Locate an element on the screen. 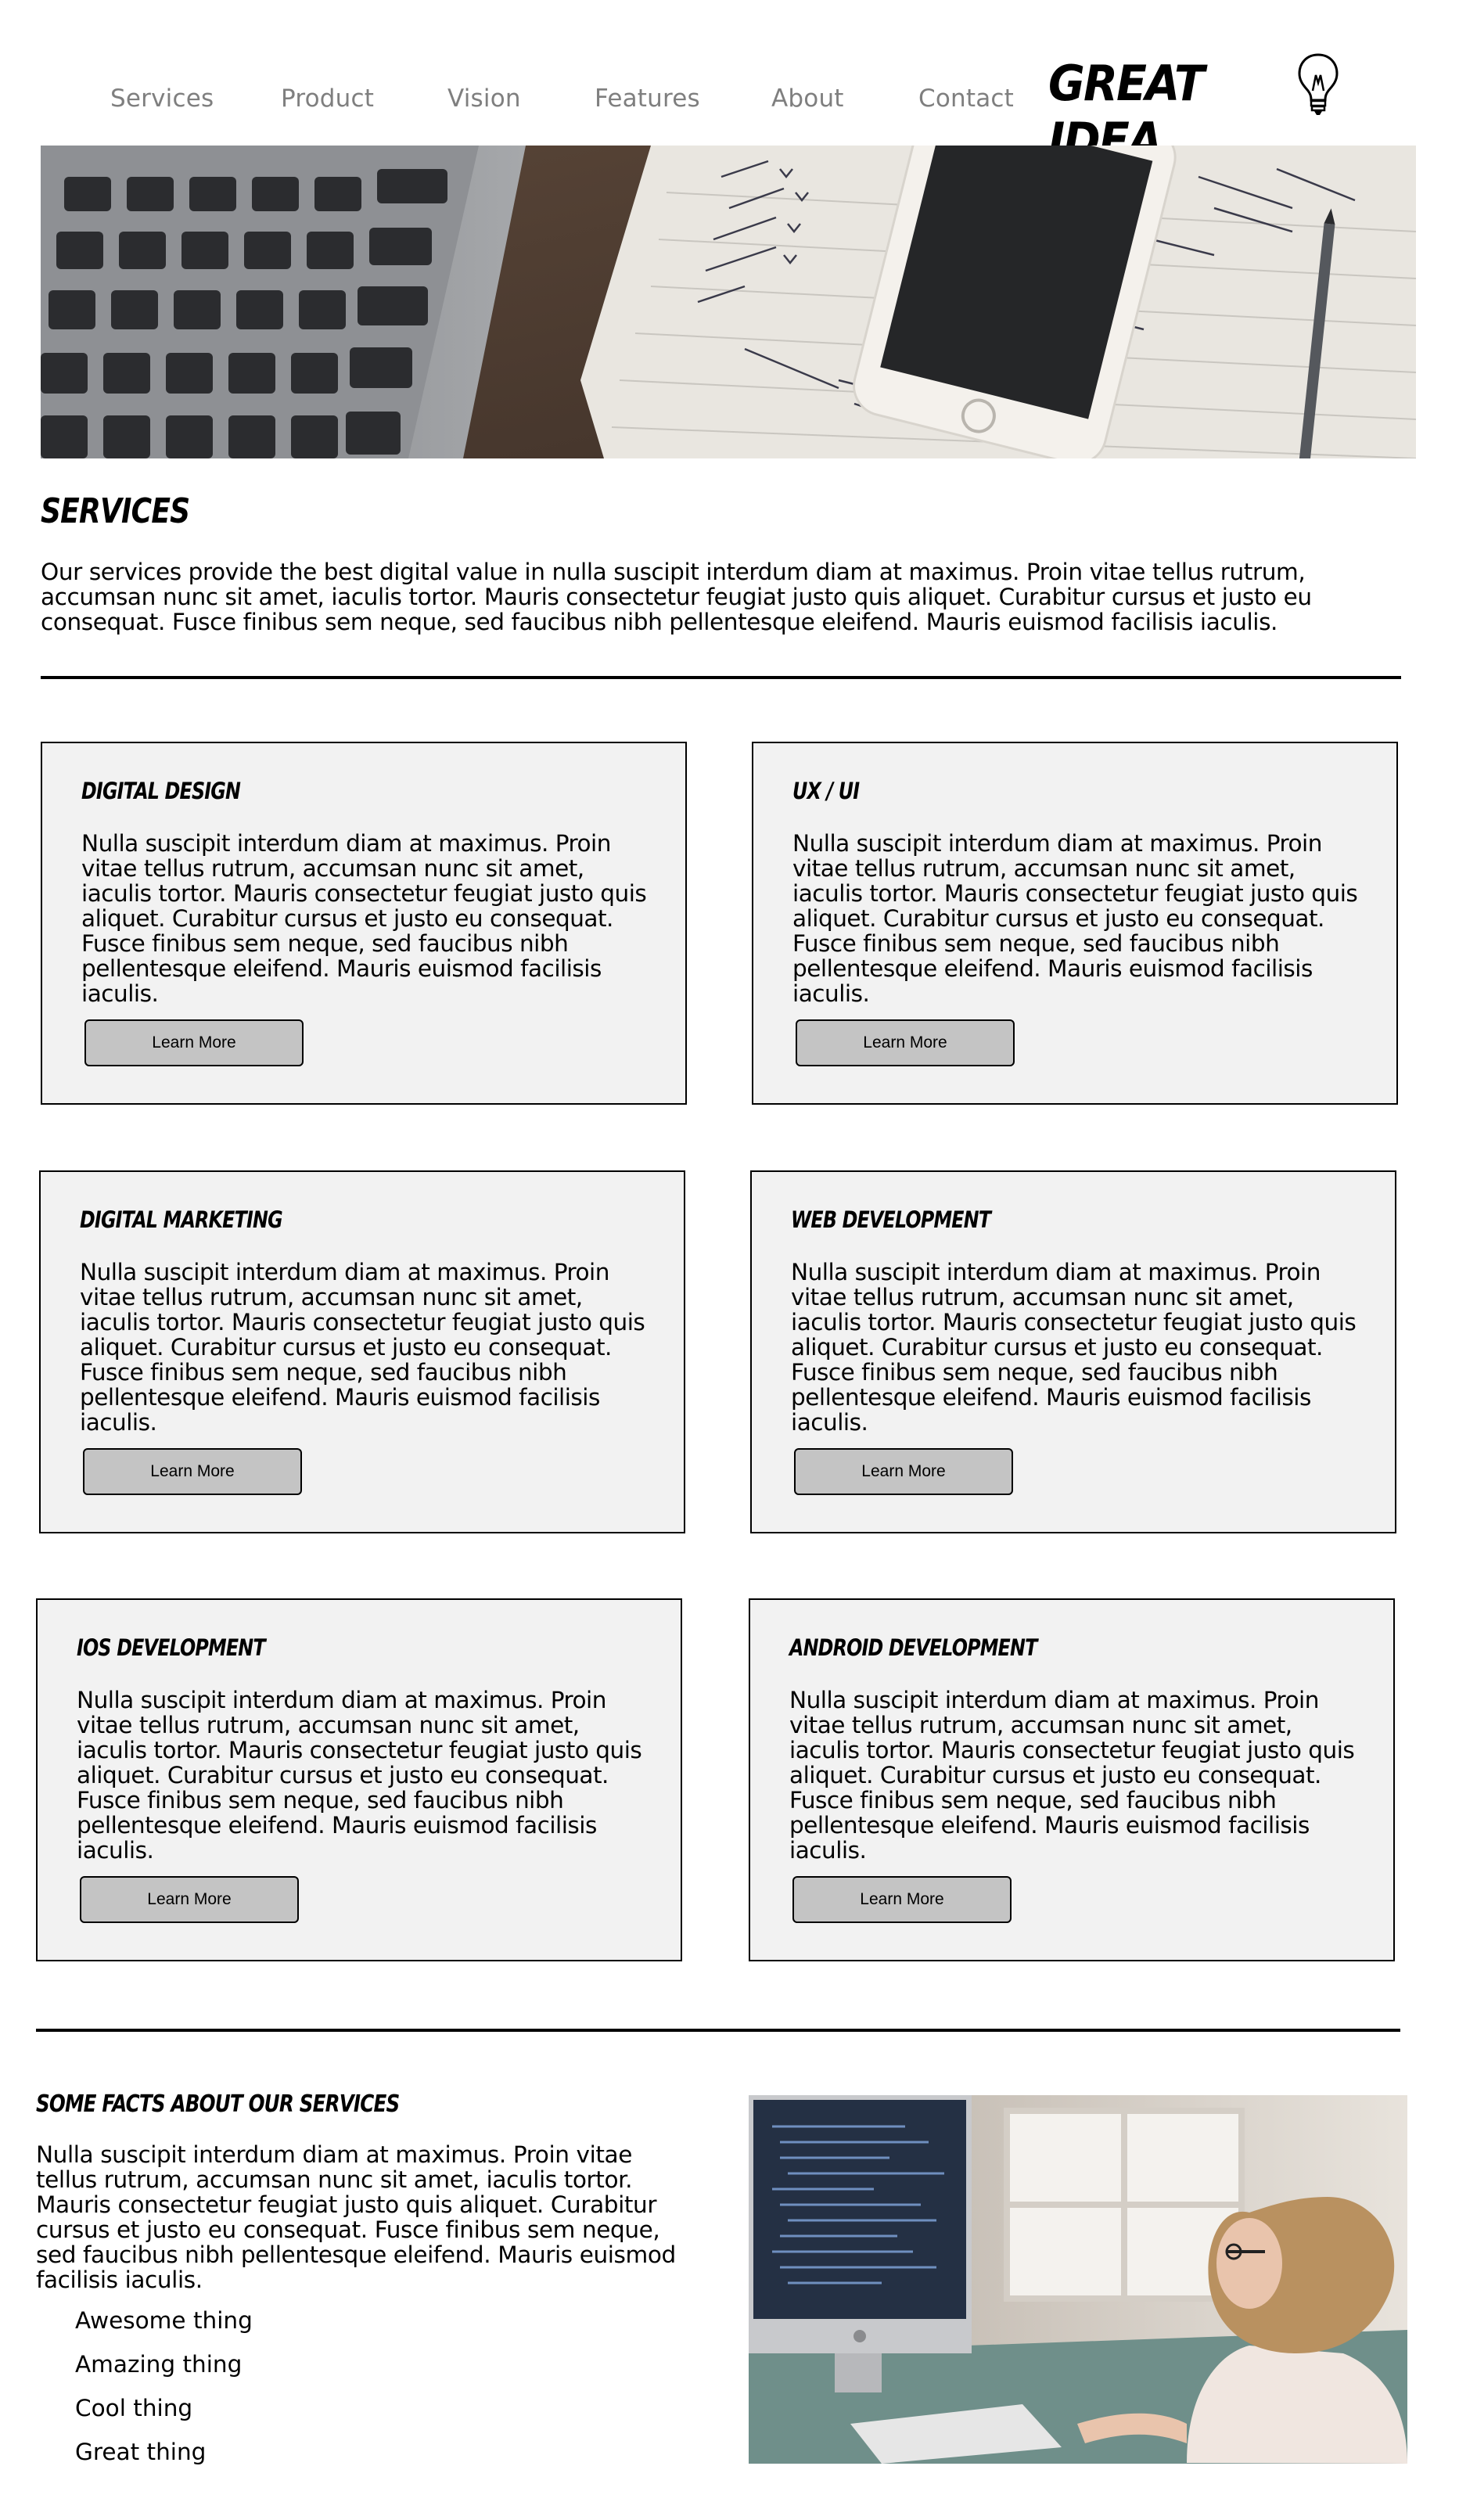 The width and height of the screenshot is (1459, 2520). nav-about-link: About is located at coordinates (808, 98).